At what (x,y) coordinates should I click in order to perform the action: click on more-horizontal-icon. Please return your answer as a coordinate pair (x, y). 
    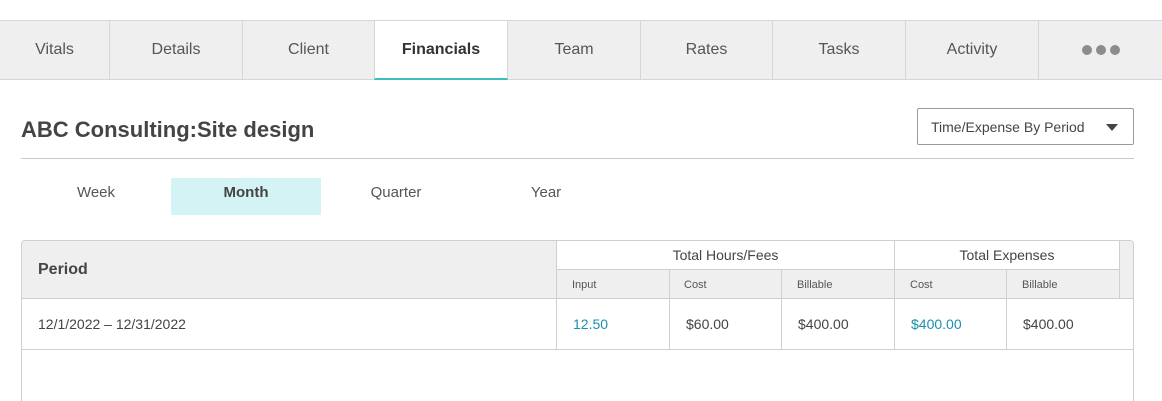
    Looking at the image, I should click on (1100, 50).